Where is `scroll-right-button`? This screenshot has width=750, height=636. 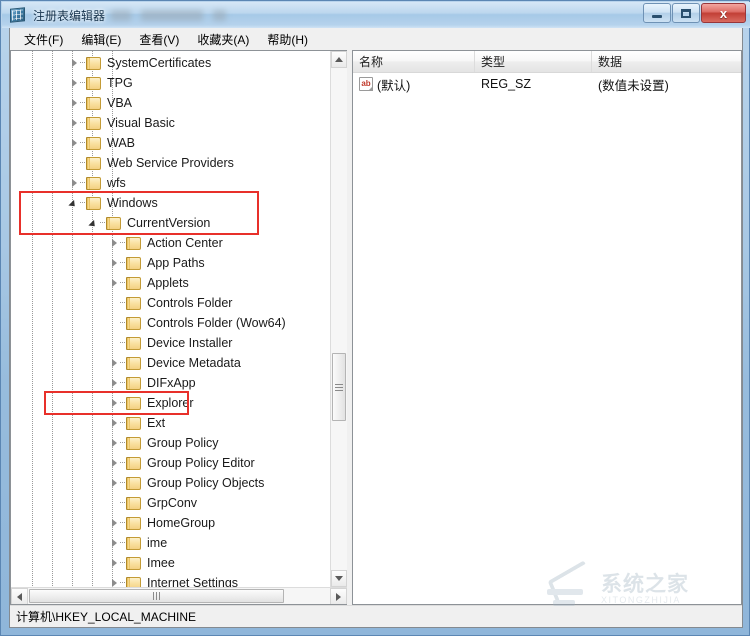 scroll-right-button is located at coordinates (338, 596).